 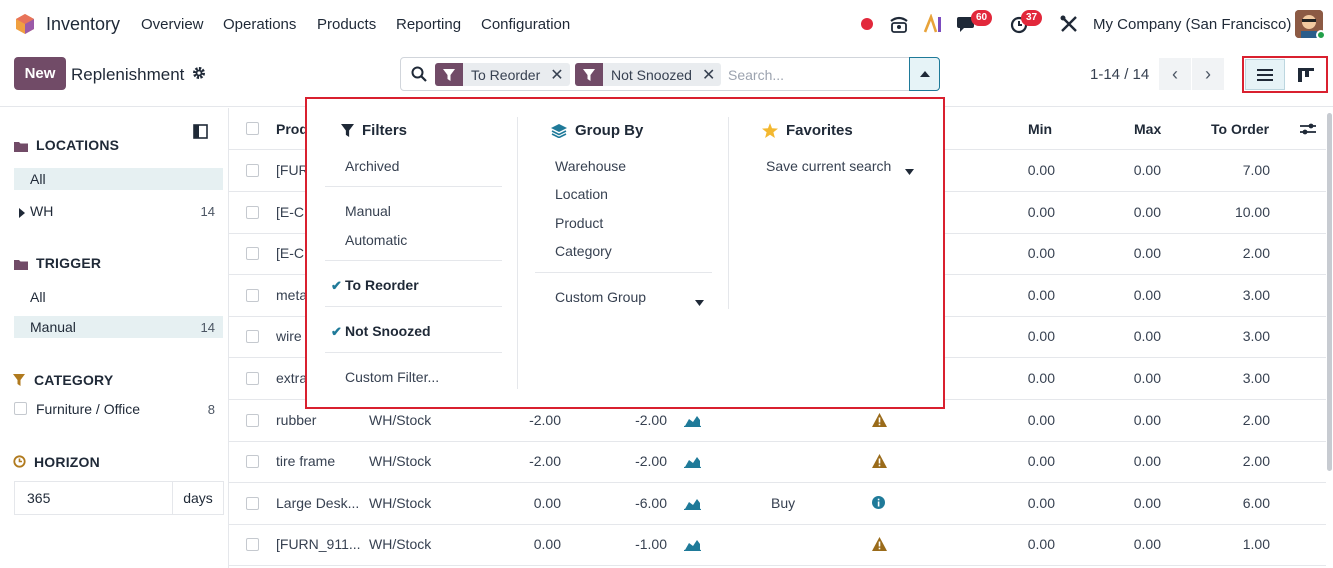 What do you see at coordinates (579, 223) in the screenshot?
I see `group-by-product: Product` at bounding box center [579, 223].